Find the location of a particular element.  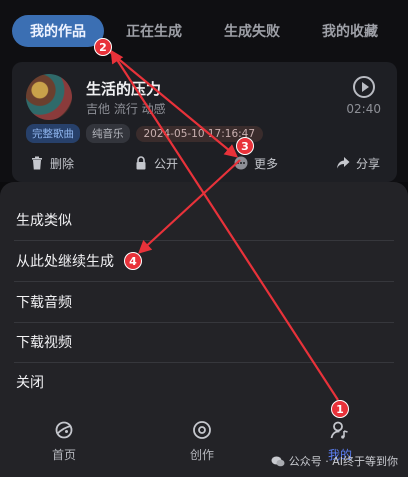

menu-download-audio: 下载音频 is located at coordinates (204, 302).